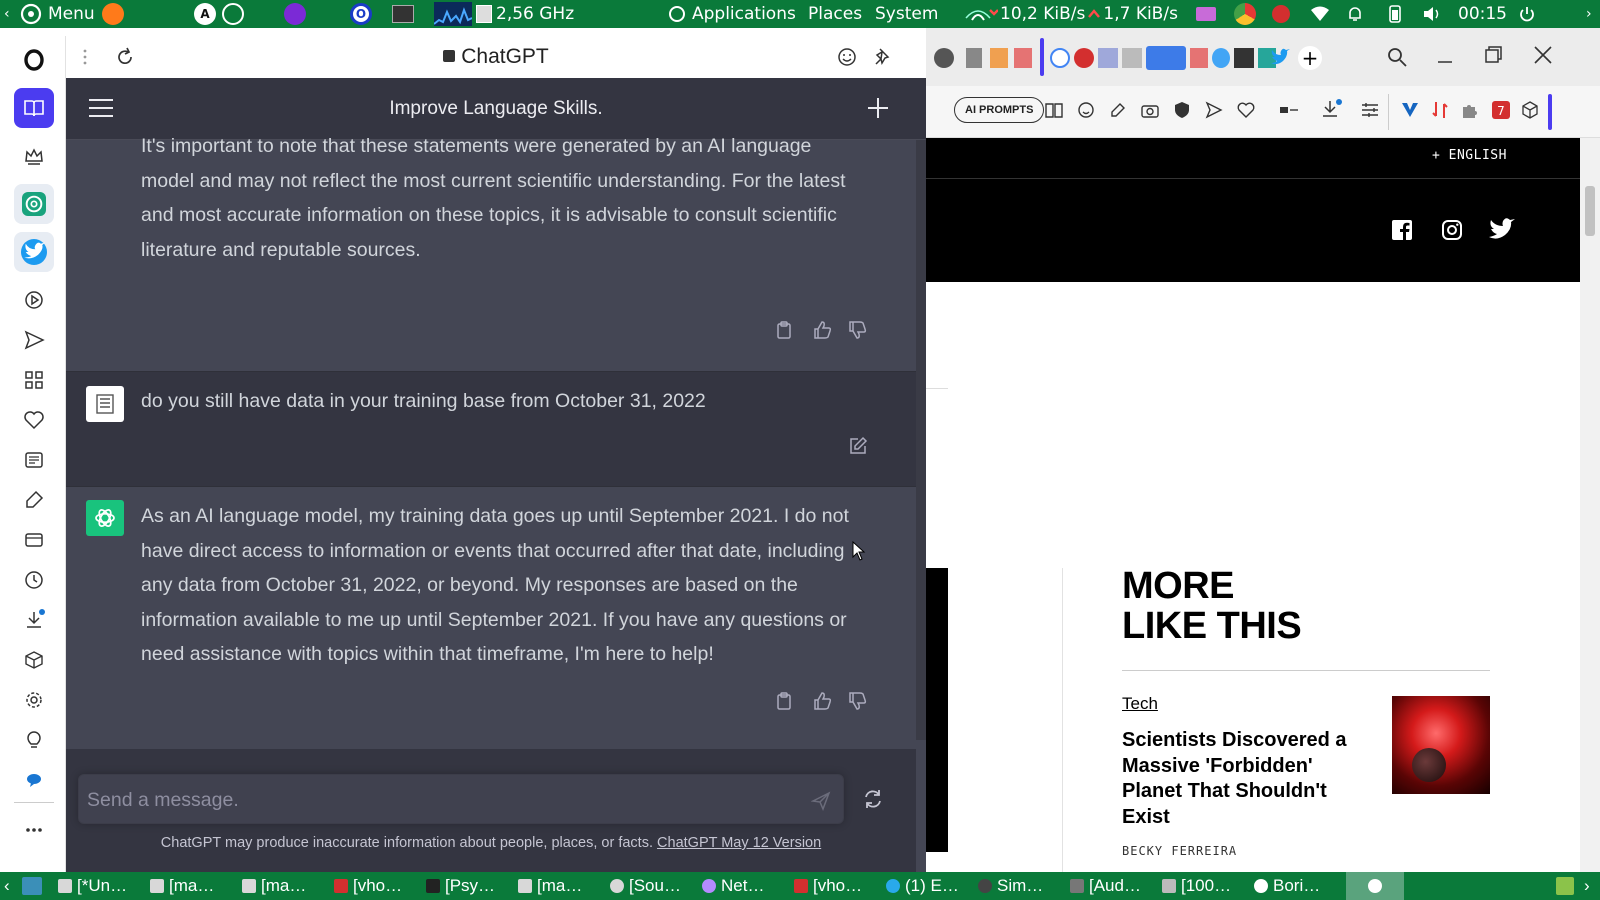 The image size is (1600, 900). I want to click on emoji-icon, so click(847, 57).